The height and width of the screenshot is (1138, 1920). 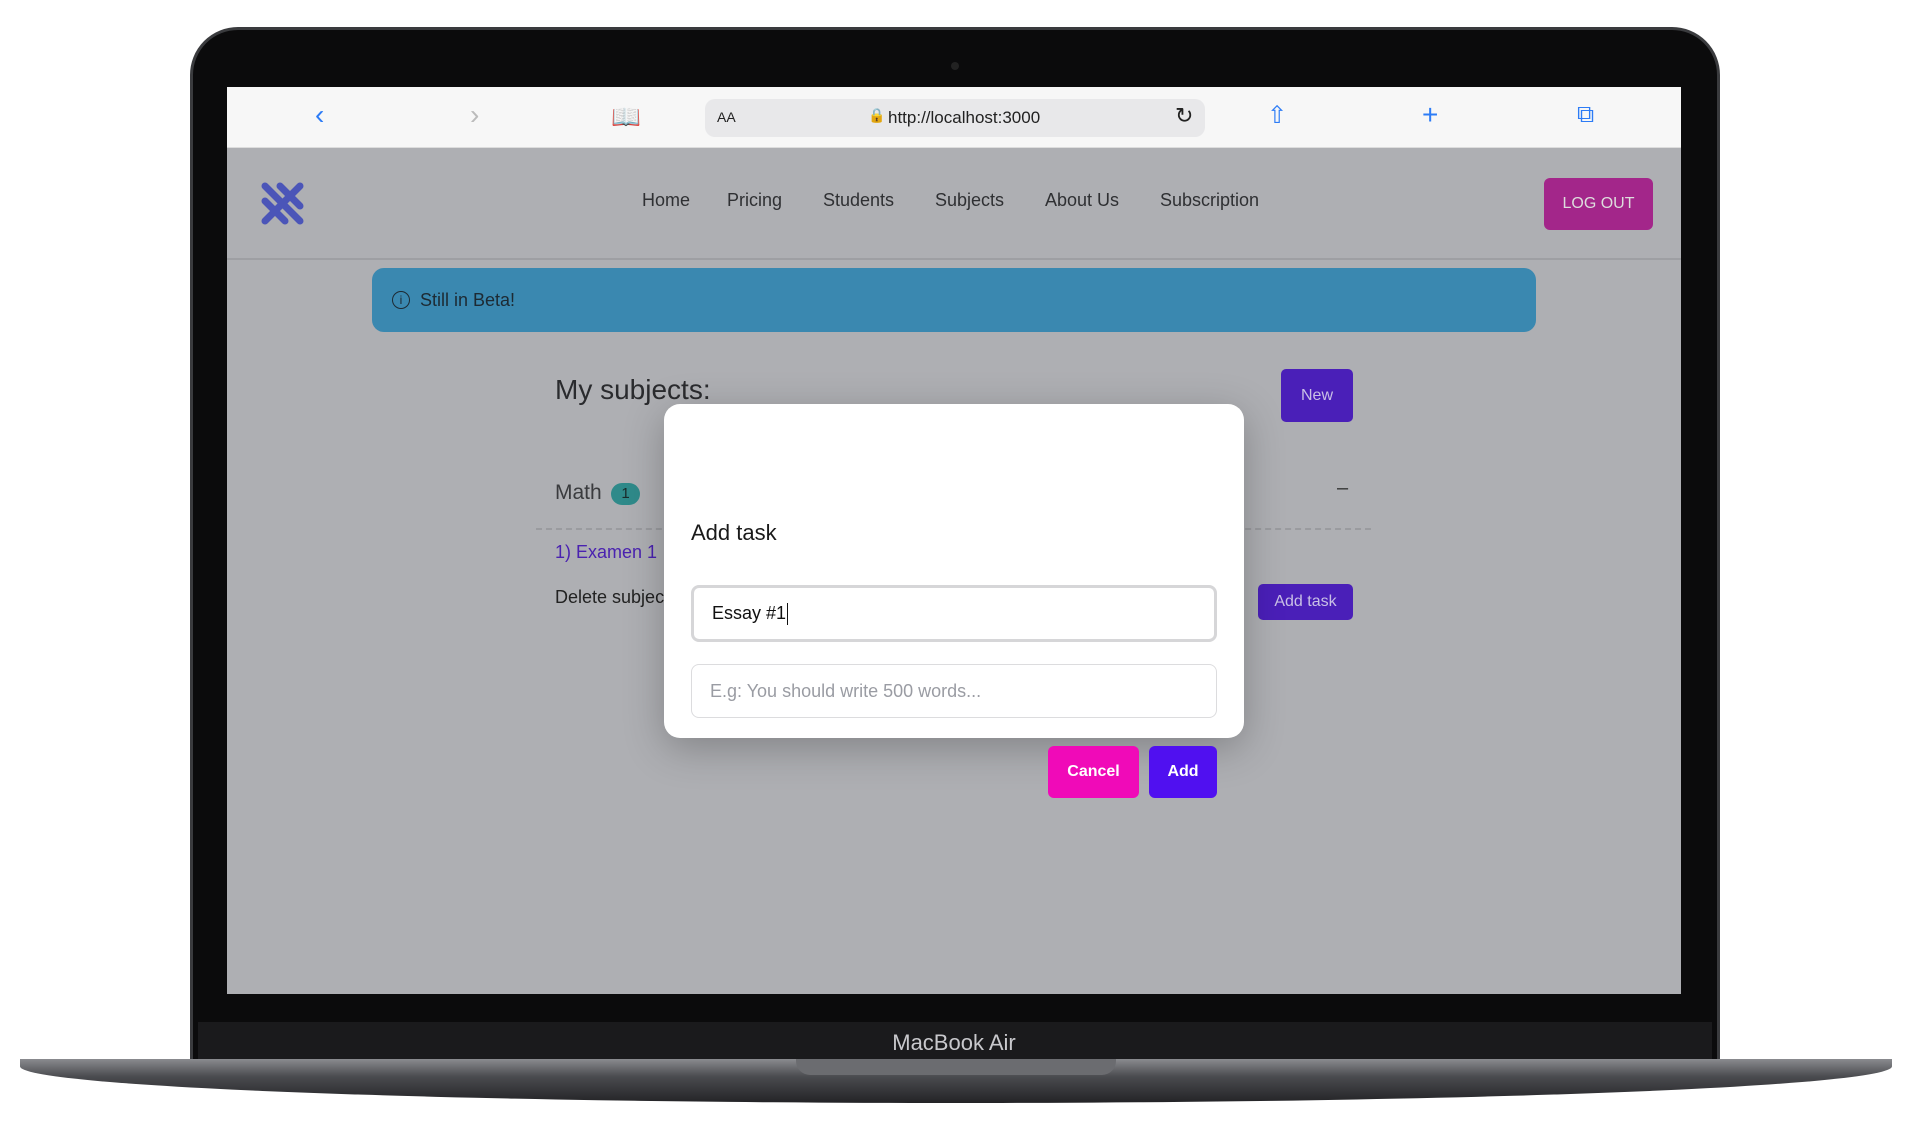 What do you see at coordinates (401, 300) in the screenshot?
I see `info-icon: i` at bounding box center [401, 300].